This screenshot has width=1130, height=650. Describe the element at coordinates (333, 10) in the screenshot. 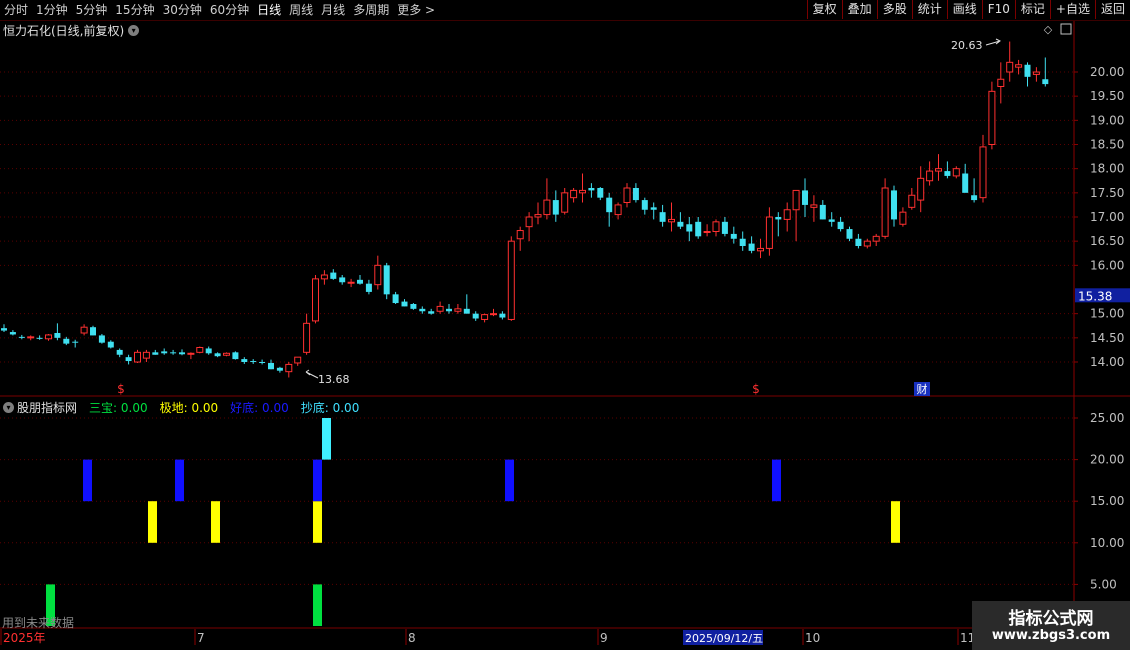

I see `tab-period-8: 月线` at that location.